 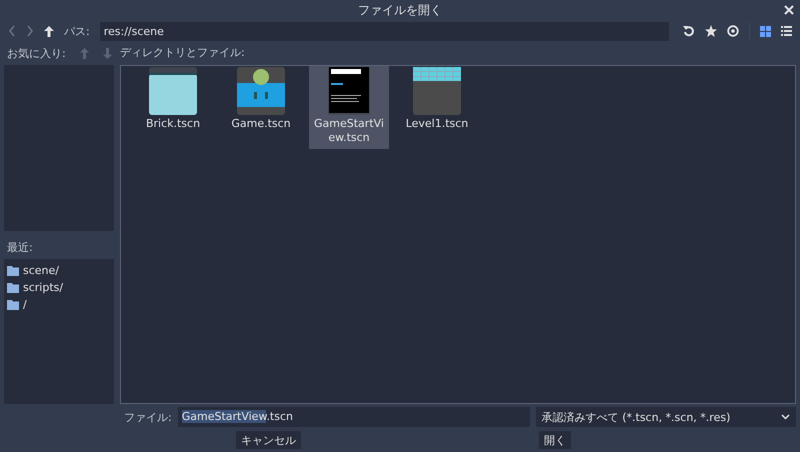 I want to click on star-icon, so click(x=711, y=31).